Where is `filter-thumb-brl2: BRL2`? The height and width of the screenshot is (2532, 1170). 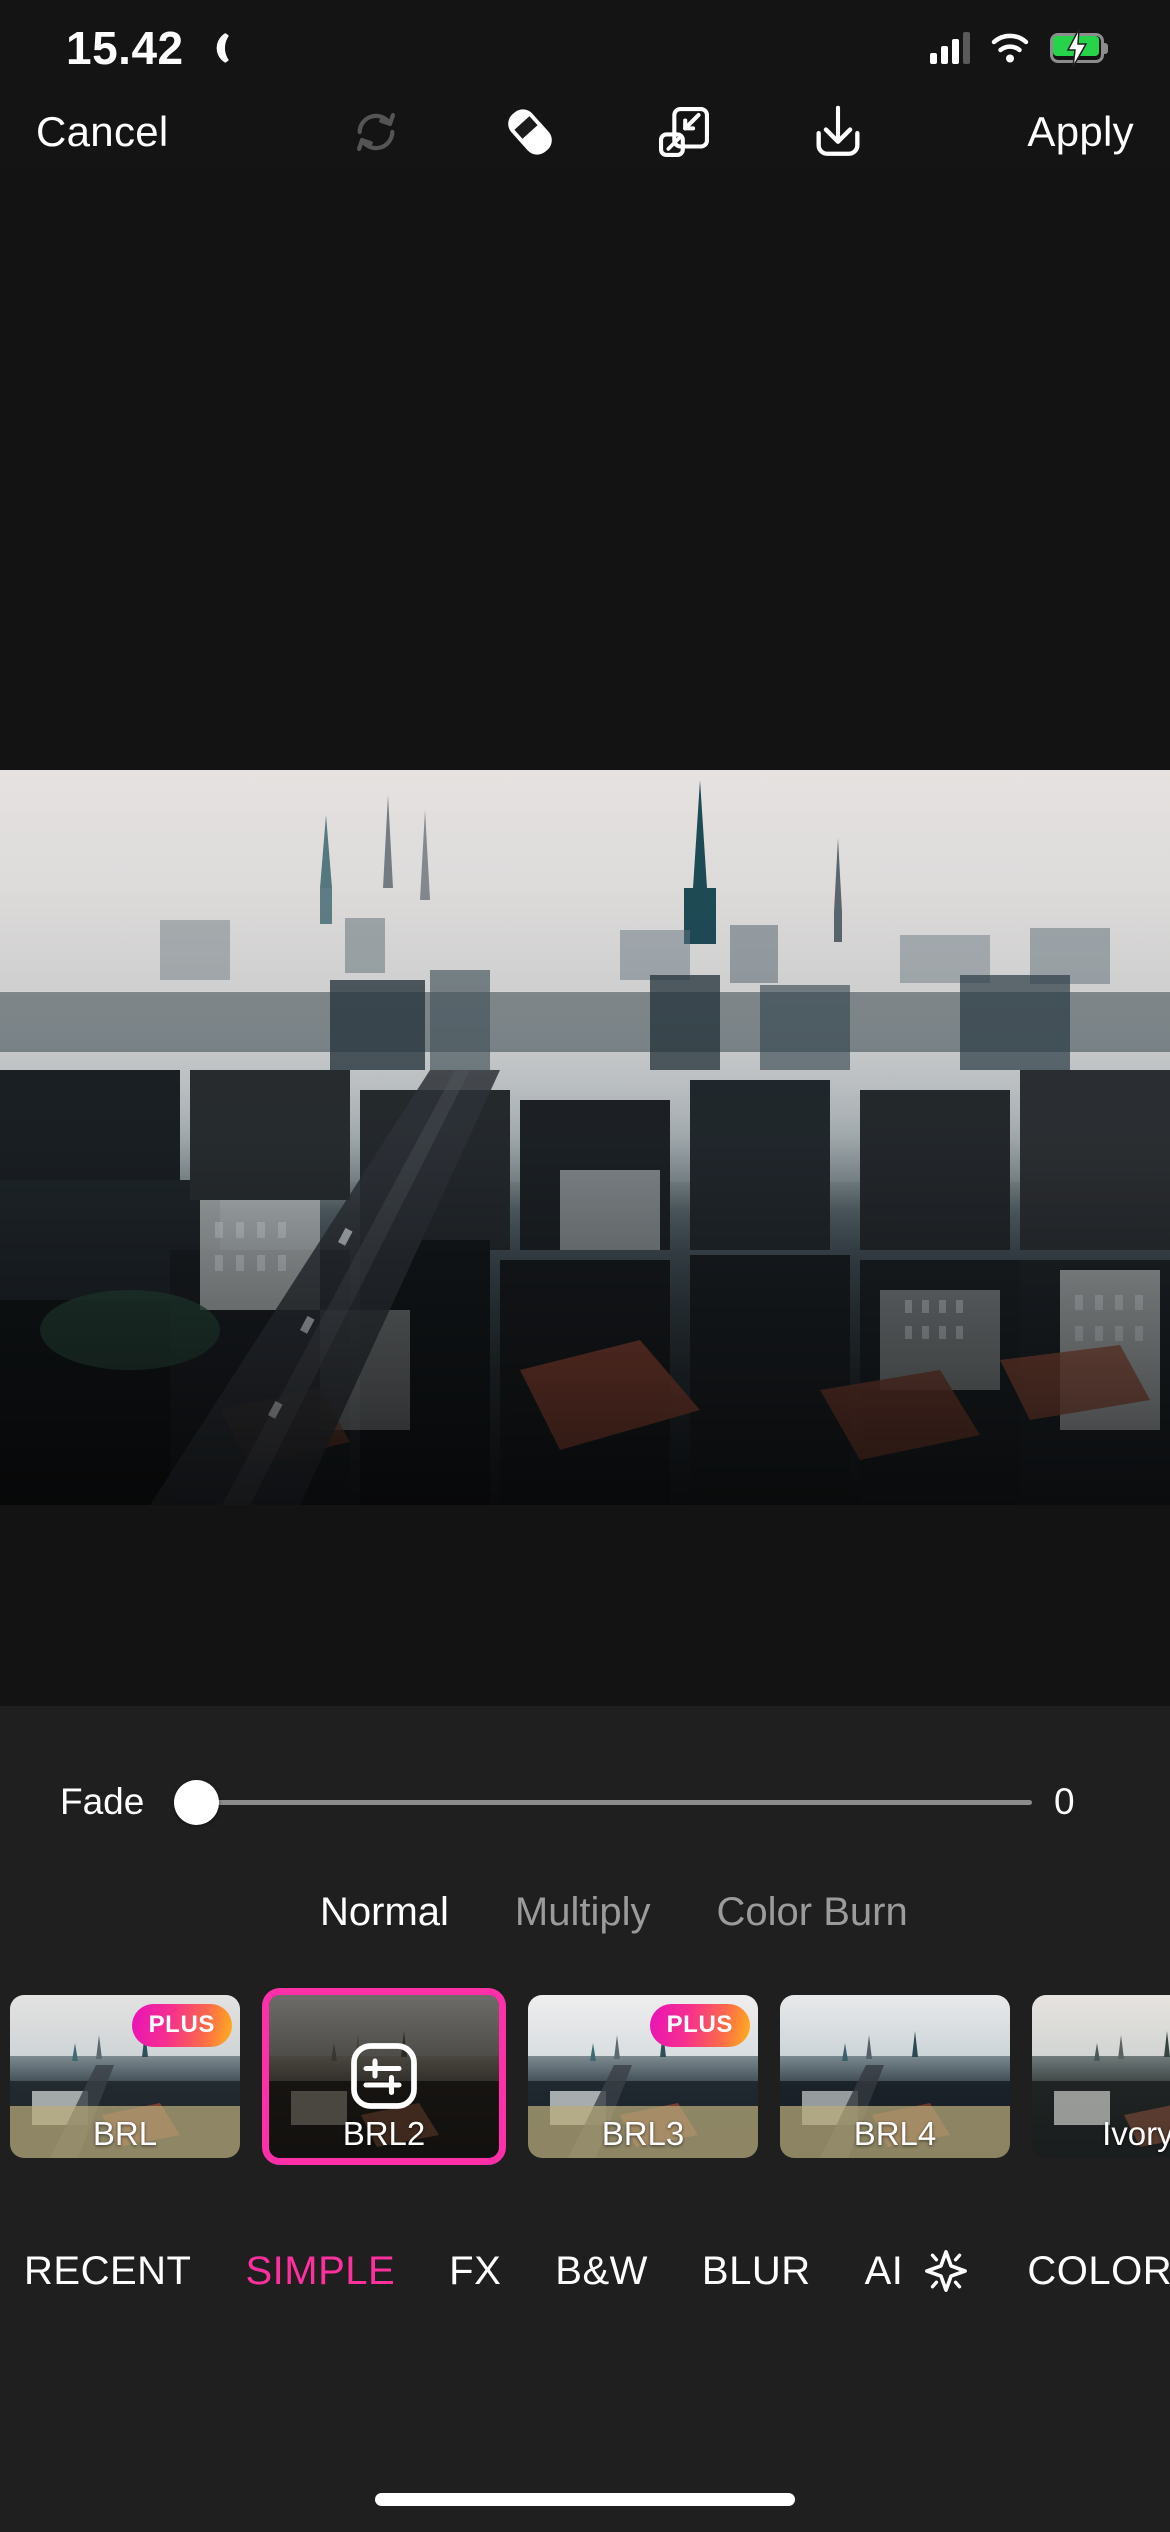 filter-thumb-brl2: BRL2 is located at coordinates (384, 2076).